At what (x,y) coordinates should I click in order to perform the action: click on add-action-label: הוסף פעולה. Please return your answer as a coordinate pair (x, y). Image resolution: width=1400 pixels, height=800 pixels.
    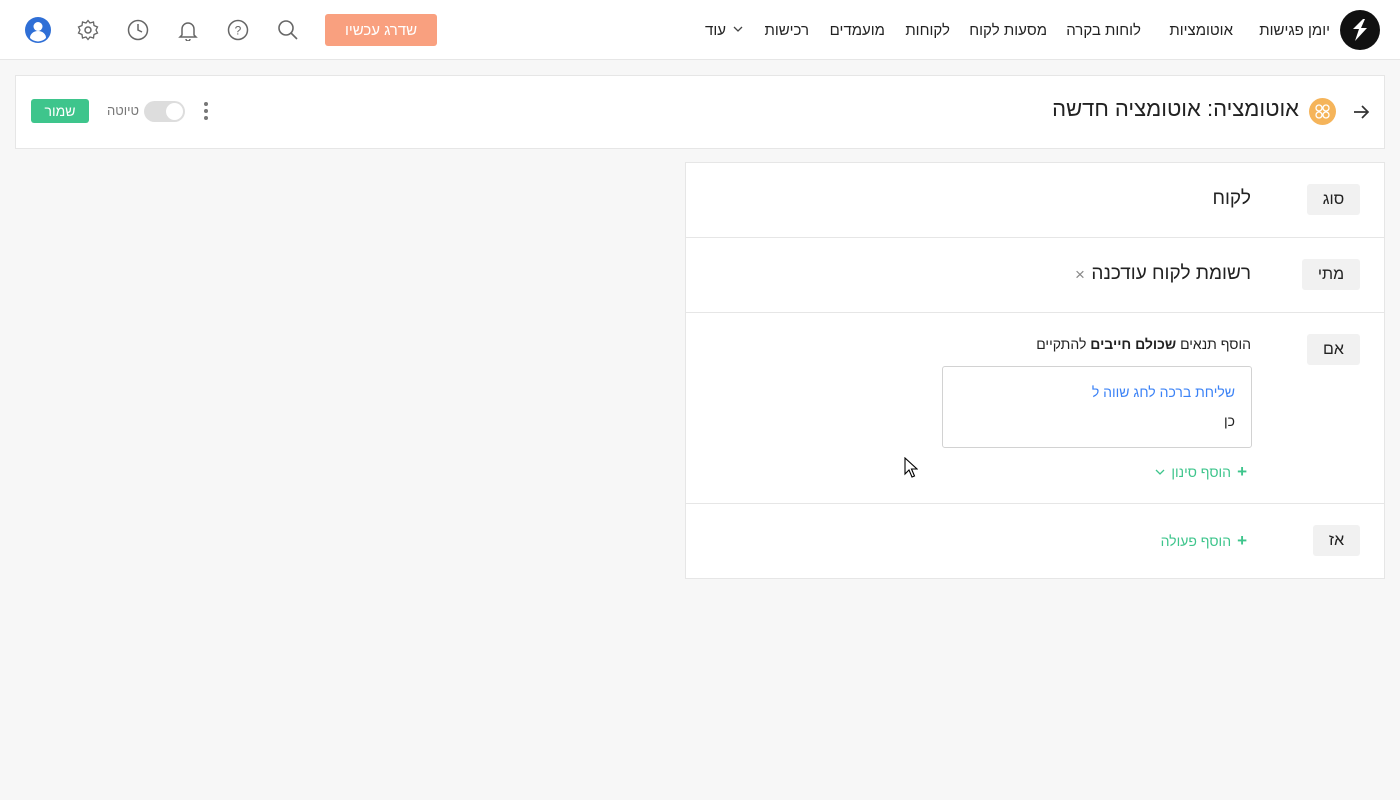
    Looking at the image, I should click on (1196, 541).